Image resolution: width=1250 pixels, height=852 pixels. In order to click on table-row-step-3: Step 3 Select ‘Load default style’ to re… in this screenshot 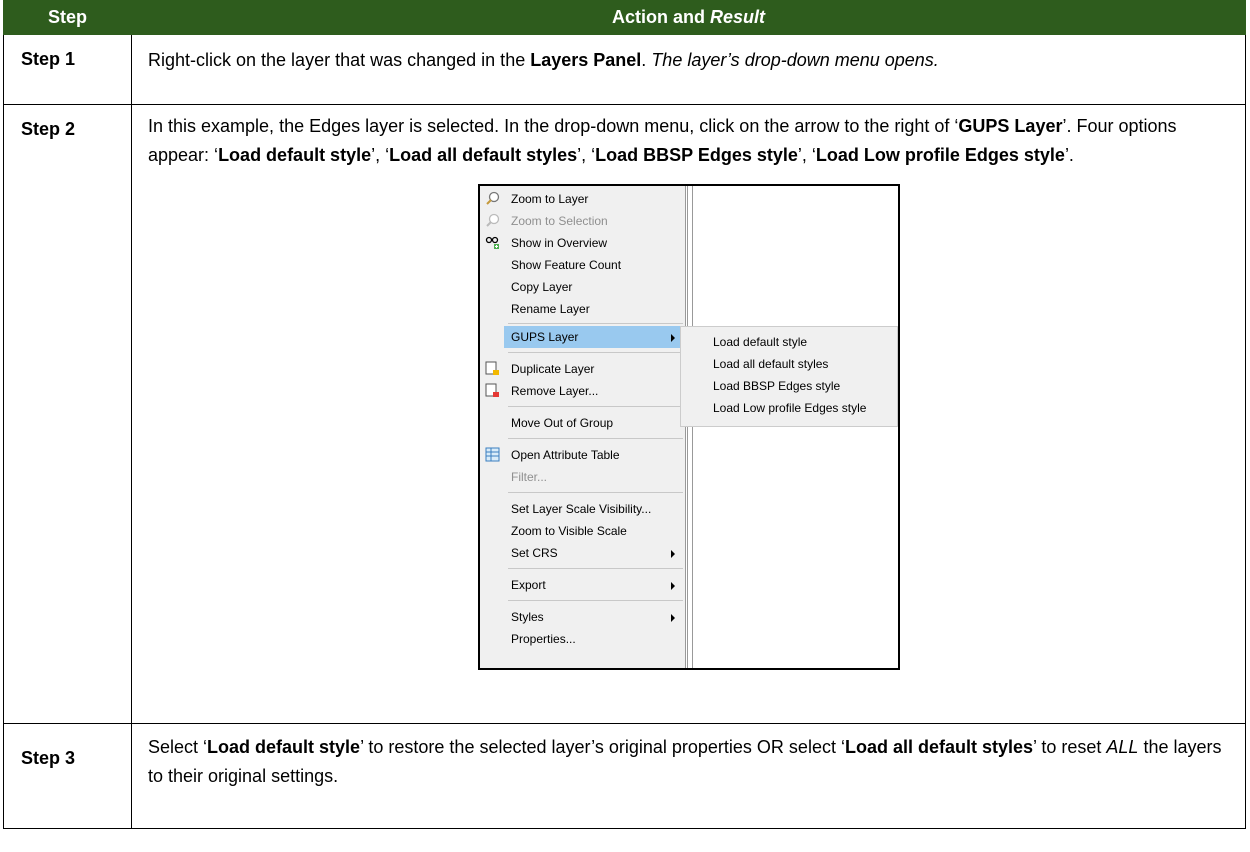, I will do `click(624, 776)`.